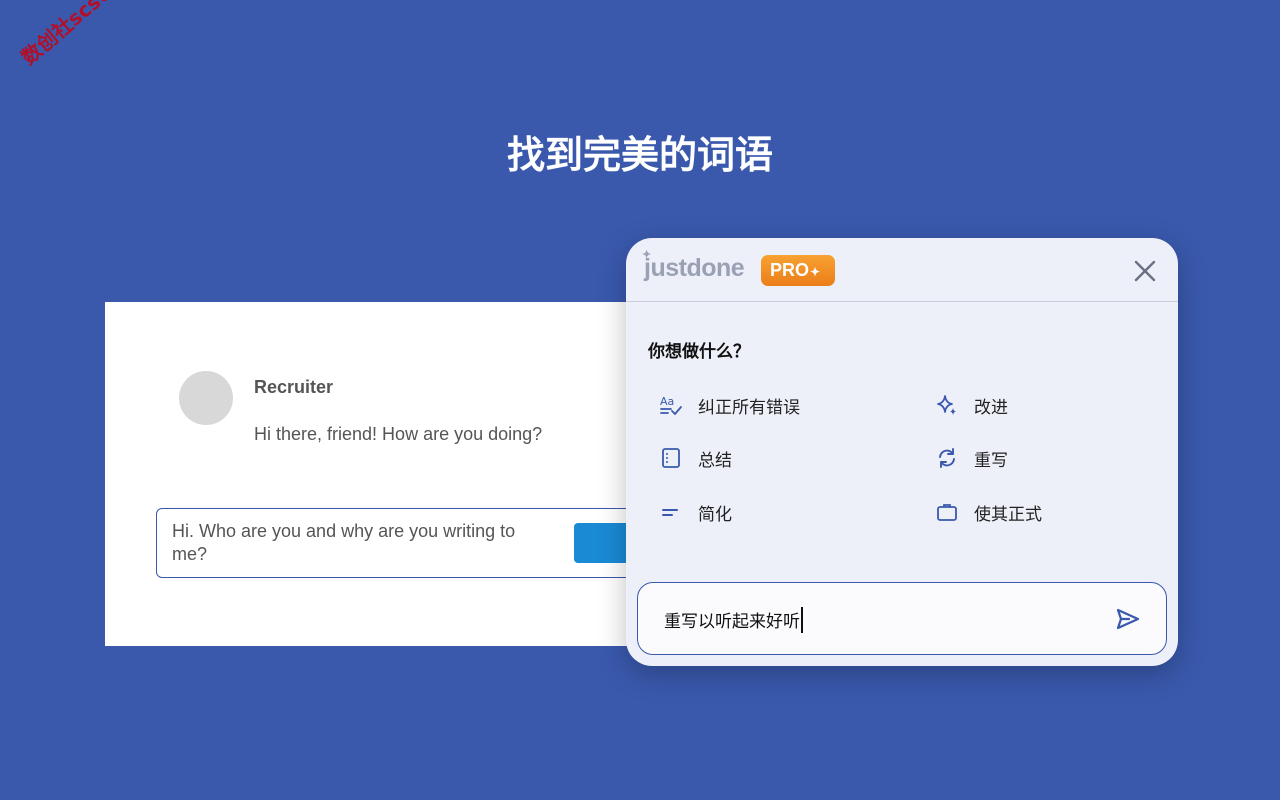 The width and height of the screenshot is (1280, 800). What do you see at coordinates (790, 270) in the screenshot?
I see `pro-badge-label: PRO` at bounding box center [790, 270].